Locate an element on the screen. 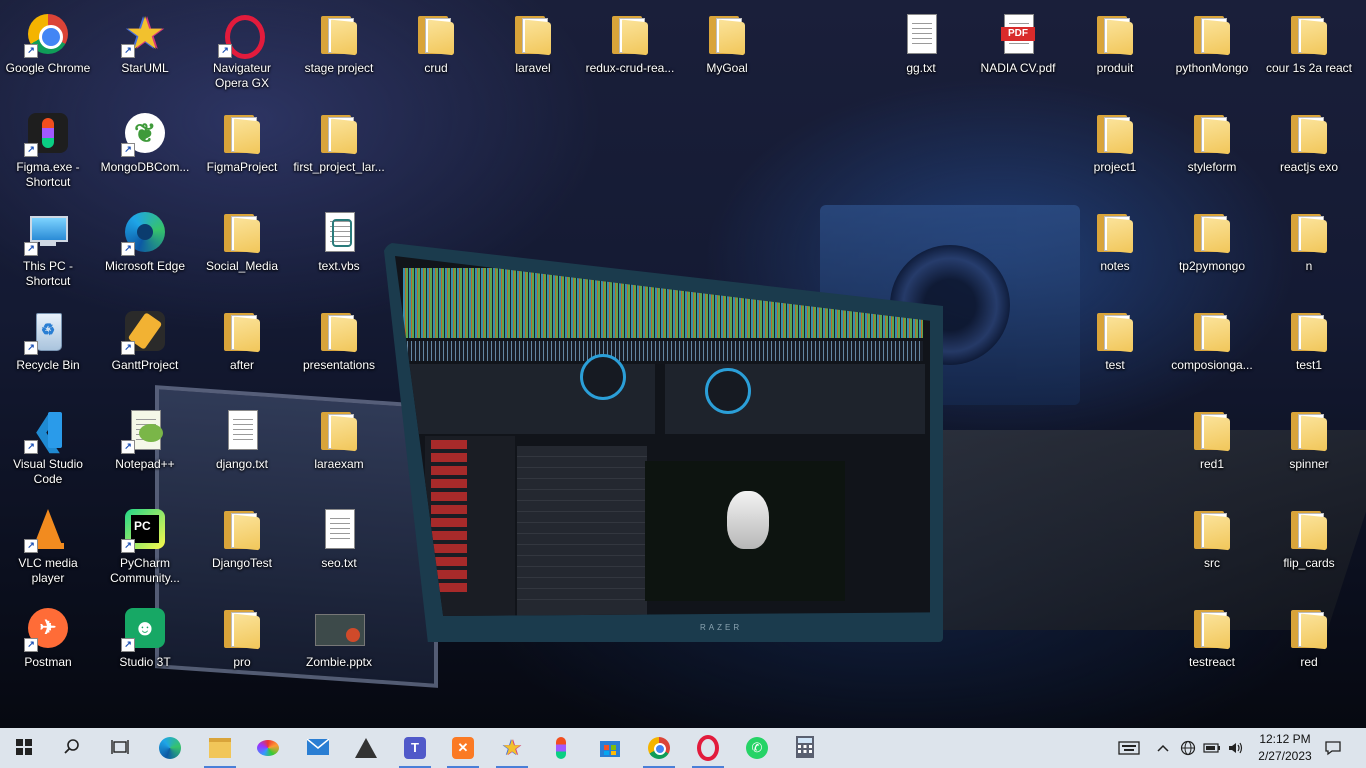  touch-keyboard-icon is located at coordinates (1129, 748).